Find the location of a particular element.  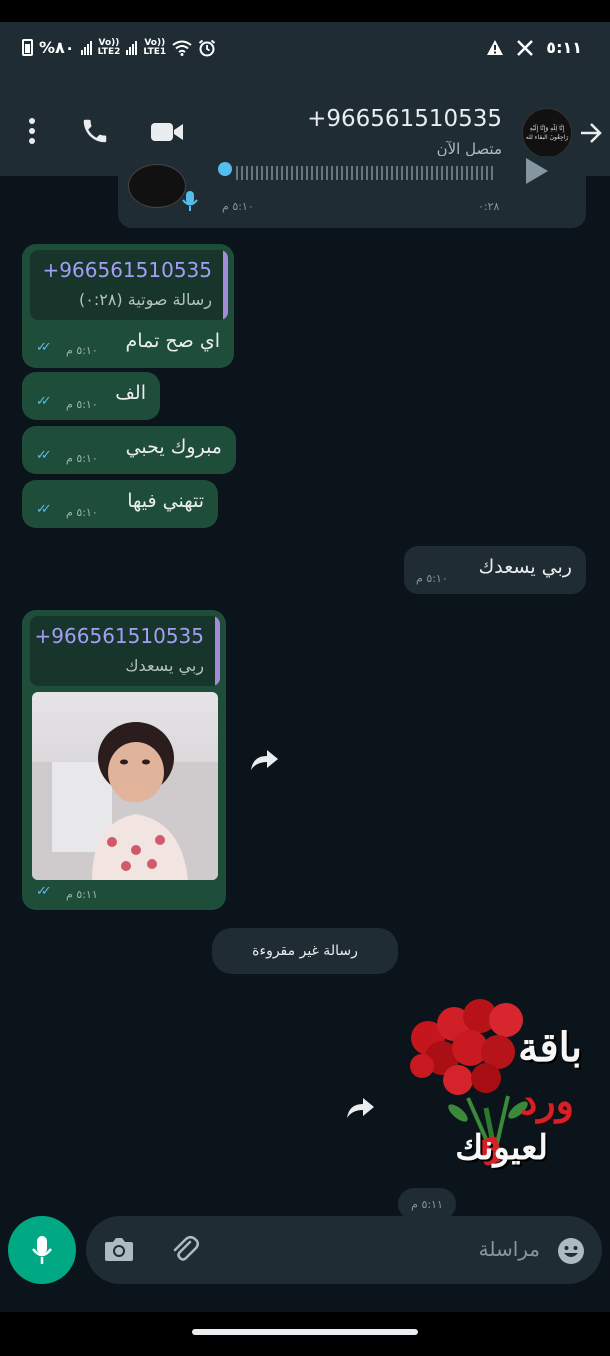

voice-call-icon is located at coordinates (95, 131).